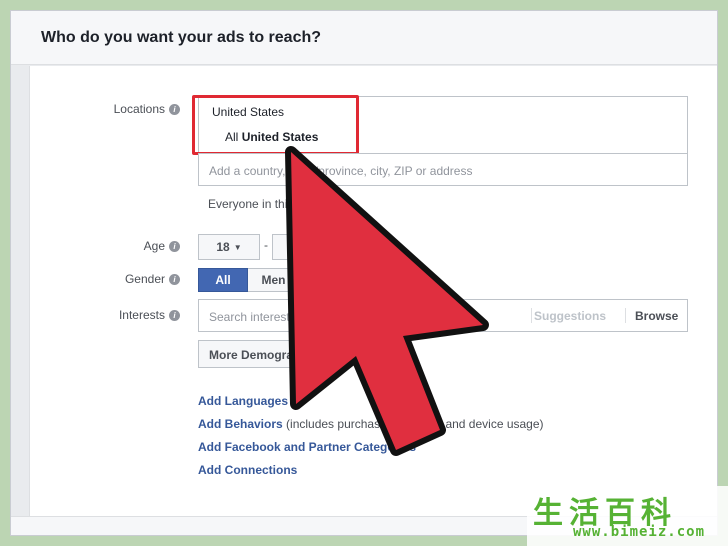 This screenshot has height=546, width=728. I want to click on highlight-box, so click(275, 125).